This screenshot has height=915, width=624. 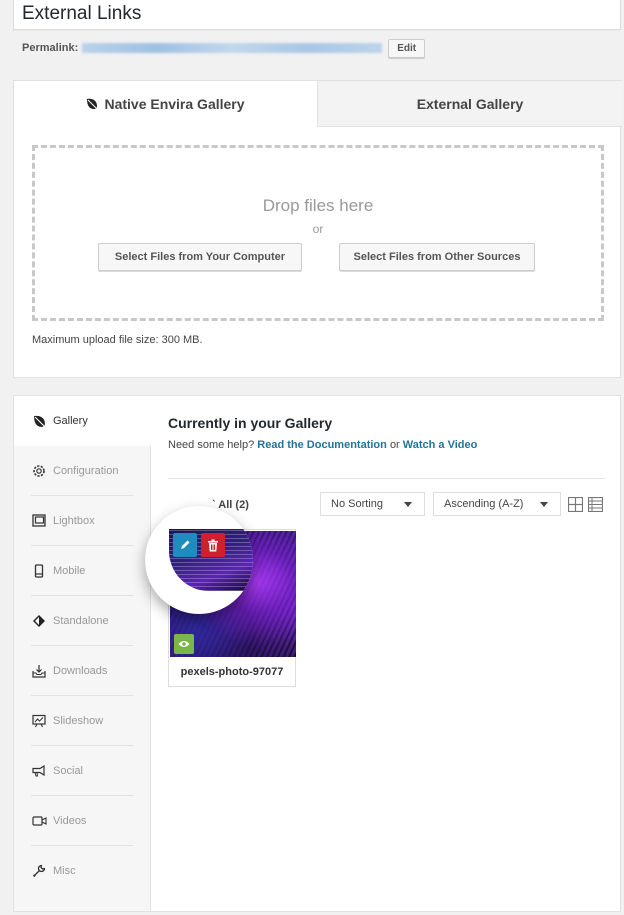 What do you see at coordinates (318, 205) in the screenshot?
I see `drop-files-title: Drop files here` at bounding box center [318, 205].